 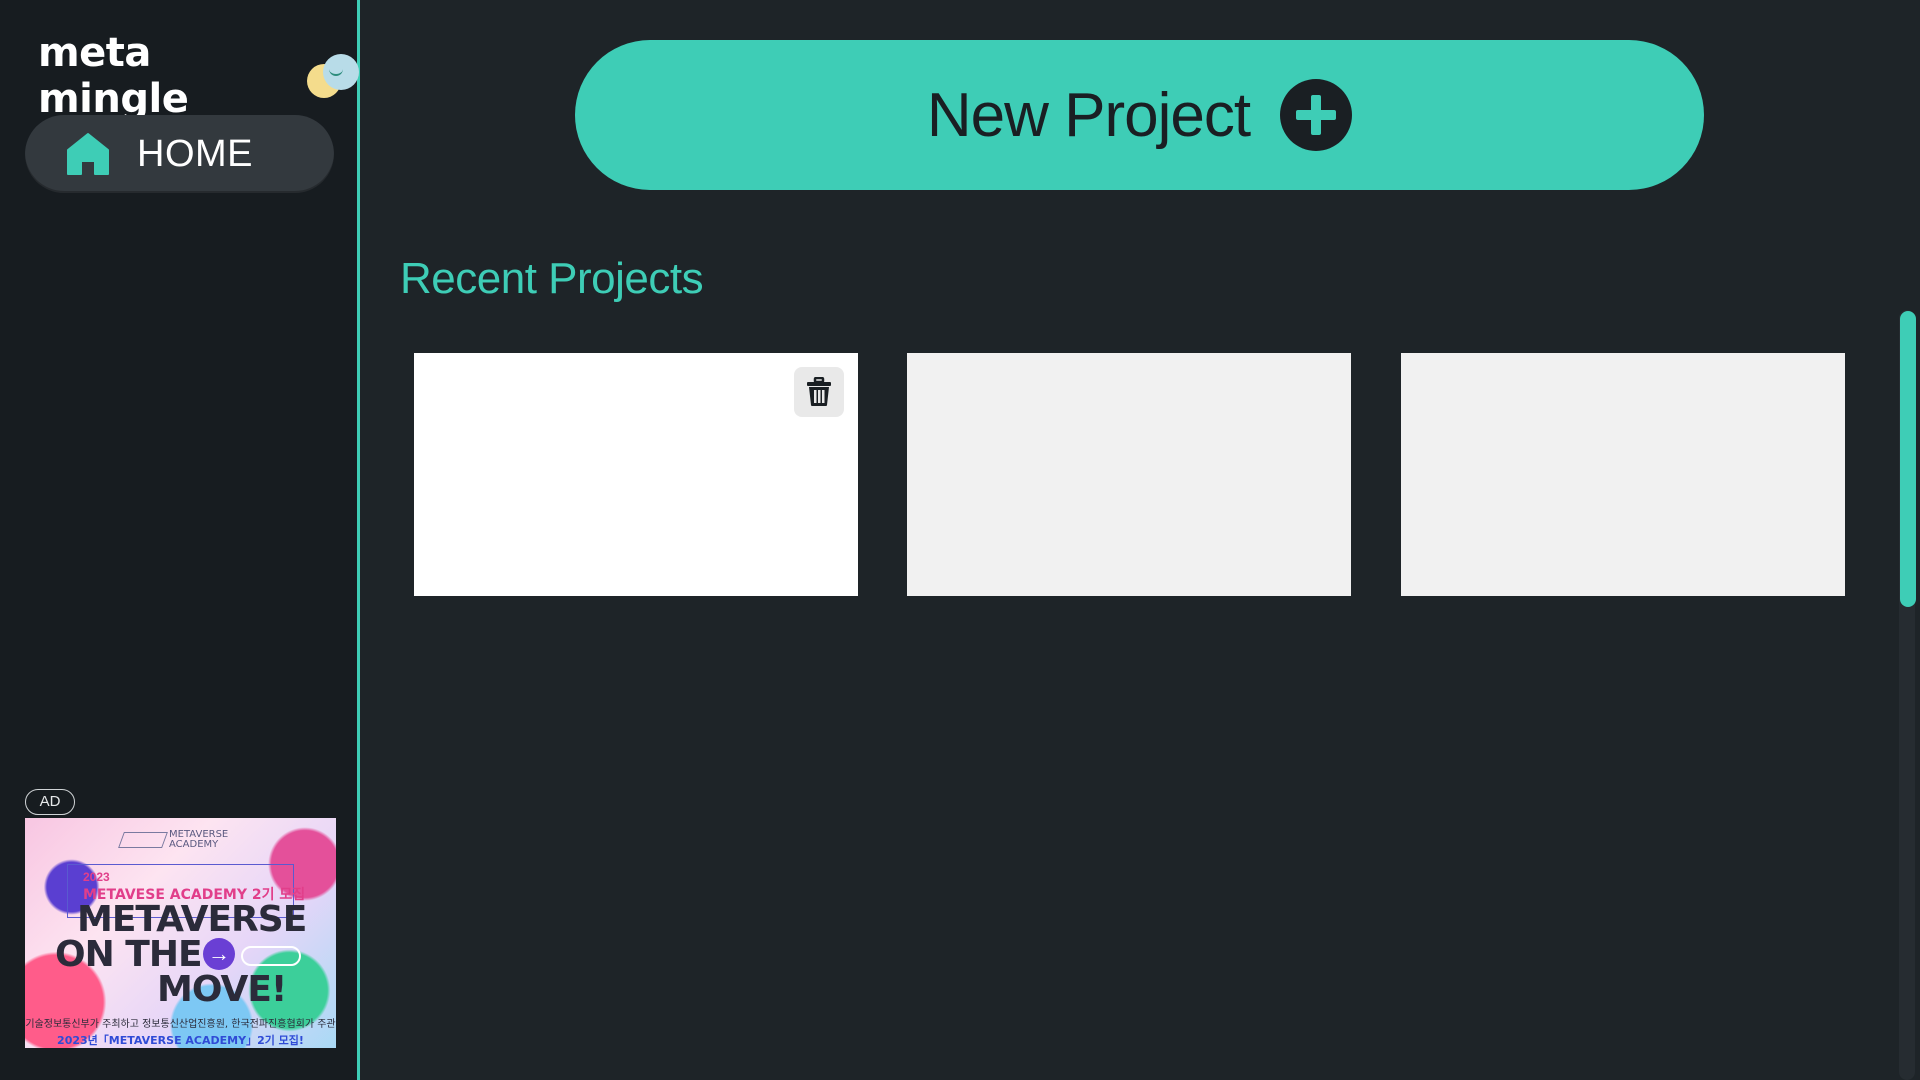 What do you see at coordinates (1908, 459) in the screenshot?
I see `scrollbar-thumb` at bounding box center [1908, 459].